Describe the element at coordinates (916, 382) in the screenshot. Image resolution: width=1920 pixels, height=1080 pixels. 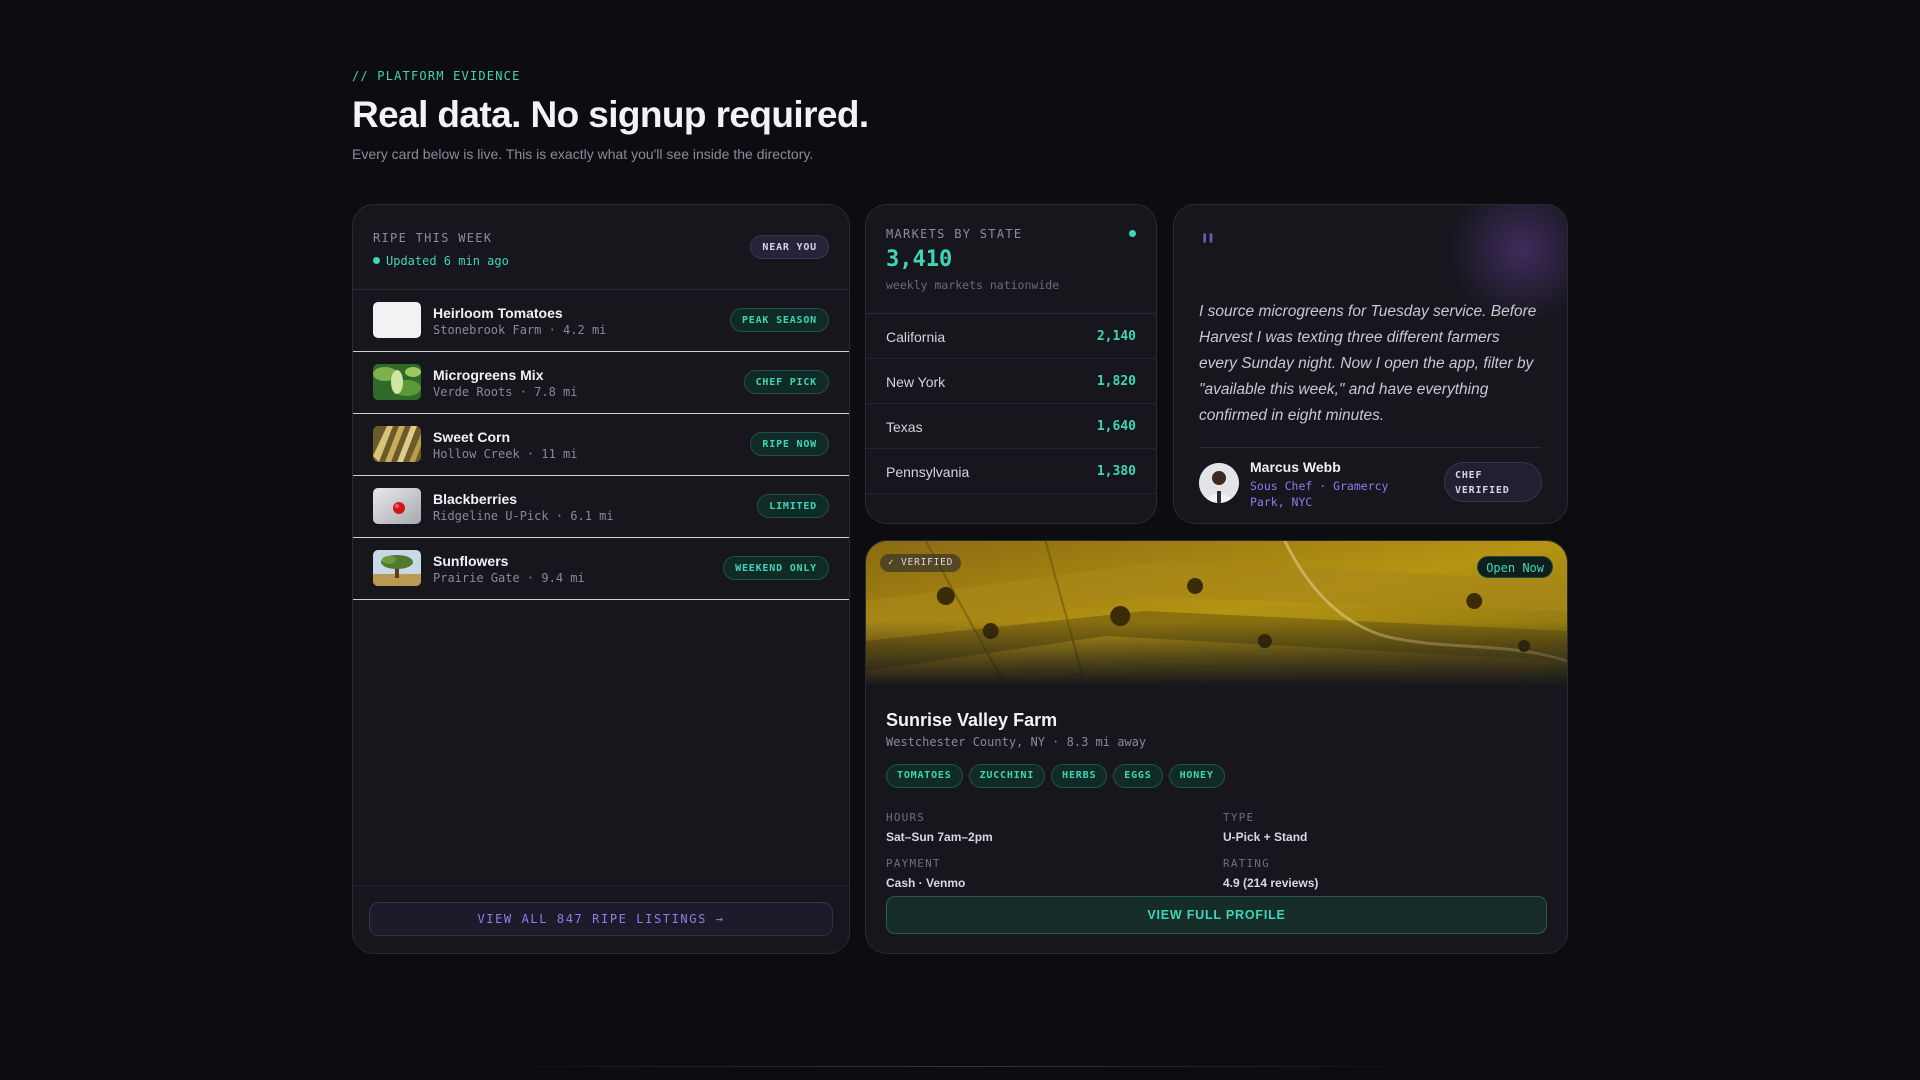
I see `state-name: New York` at that location.